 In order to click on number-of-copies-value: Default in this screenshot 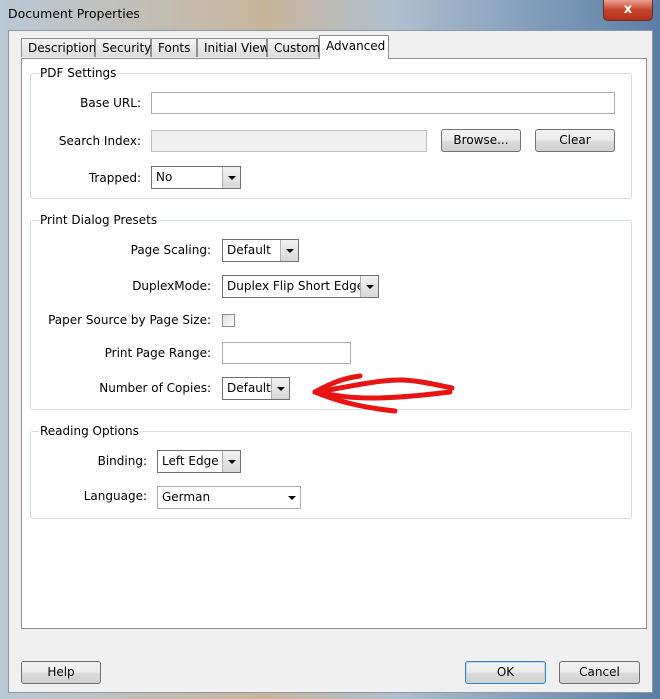, I will do `click(249, 388)`.